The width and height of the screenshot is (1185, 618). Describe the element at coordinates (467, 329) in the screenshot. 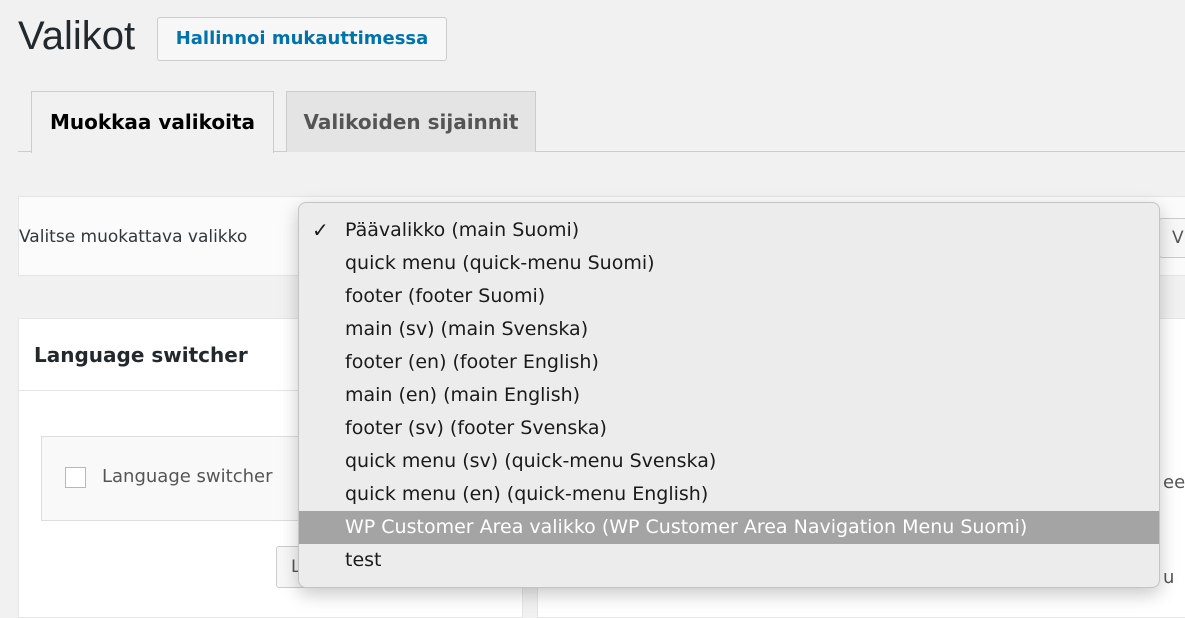

I see `dropdown-option-label: main (sv) (main Svenska)` at that location.